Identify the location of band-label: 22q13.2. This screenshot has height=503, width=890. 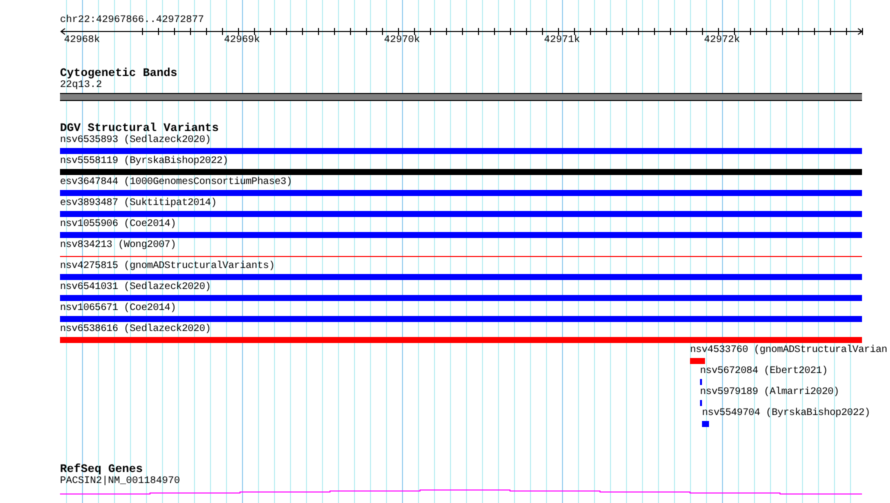
(81, 86).